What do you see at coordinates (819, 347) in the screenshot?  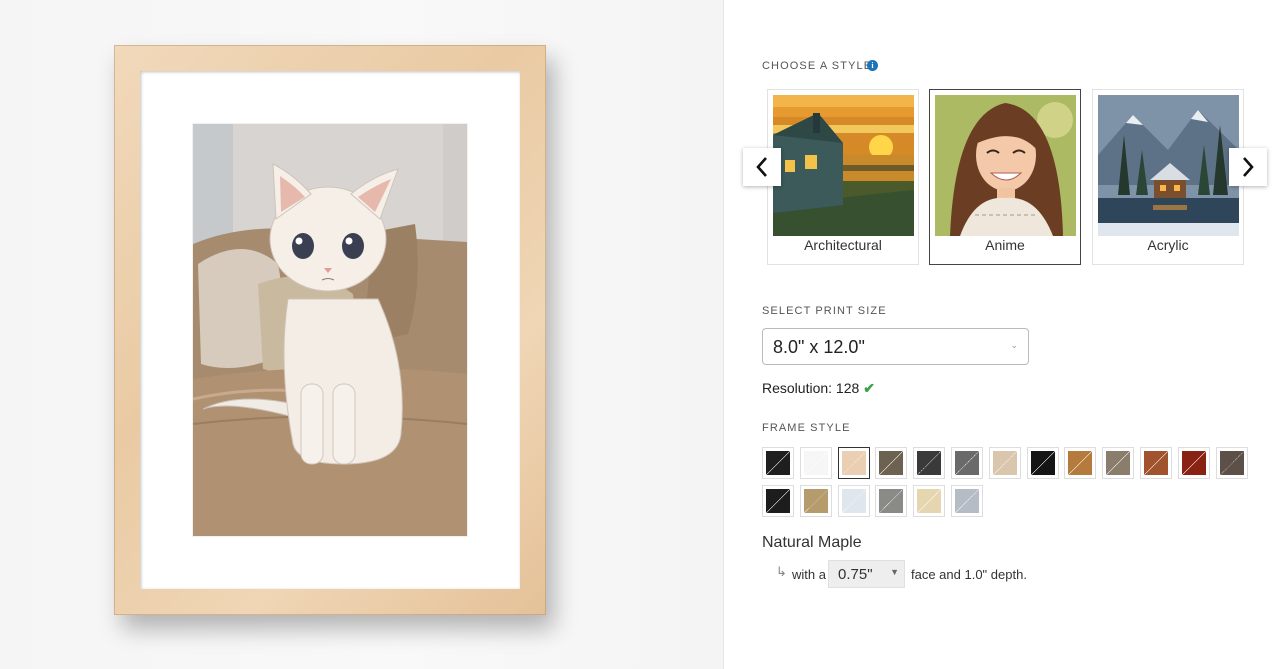 I see `print-size-value: 8.0" x 12.0"` at bounding box center [819, 347].